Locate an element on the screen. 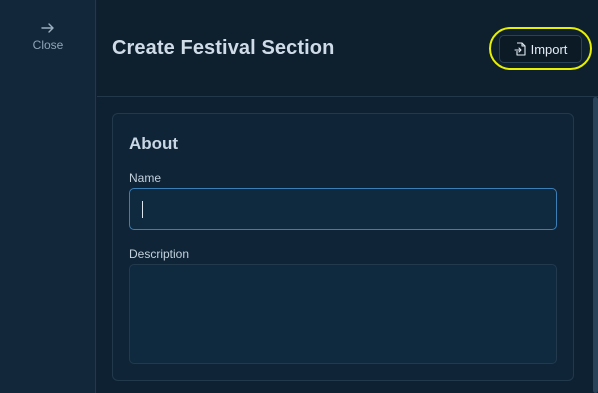 This screenshot has width=598, height=393. close-label: Close is located at coordinates (48, 45).